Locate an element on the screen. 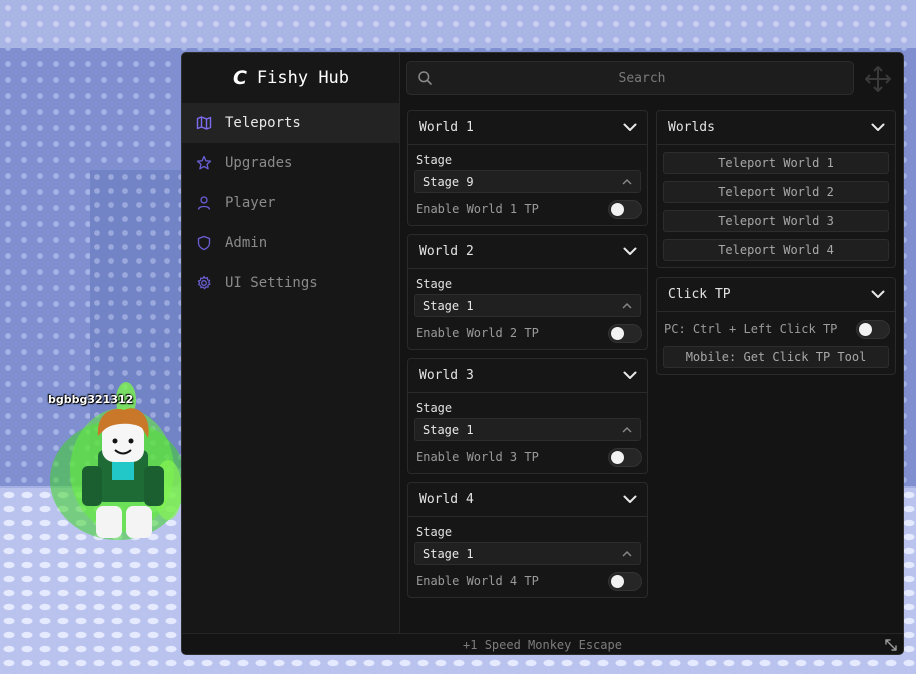  sidebar-item-label: Teleports is located at coordinates (263, 123).